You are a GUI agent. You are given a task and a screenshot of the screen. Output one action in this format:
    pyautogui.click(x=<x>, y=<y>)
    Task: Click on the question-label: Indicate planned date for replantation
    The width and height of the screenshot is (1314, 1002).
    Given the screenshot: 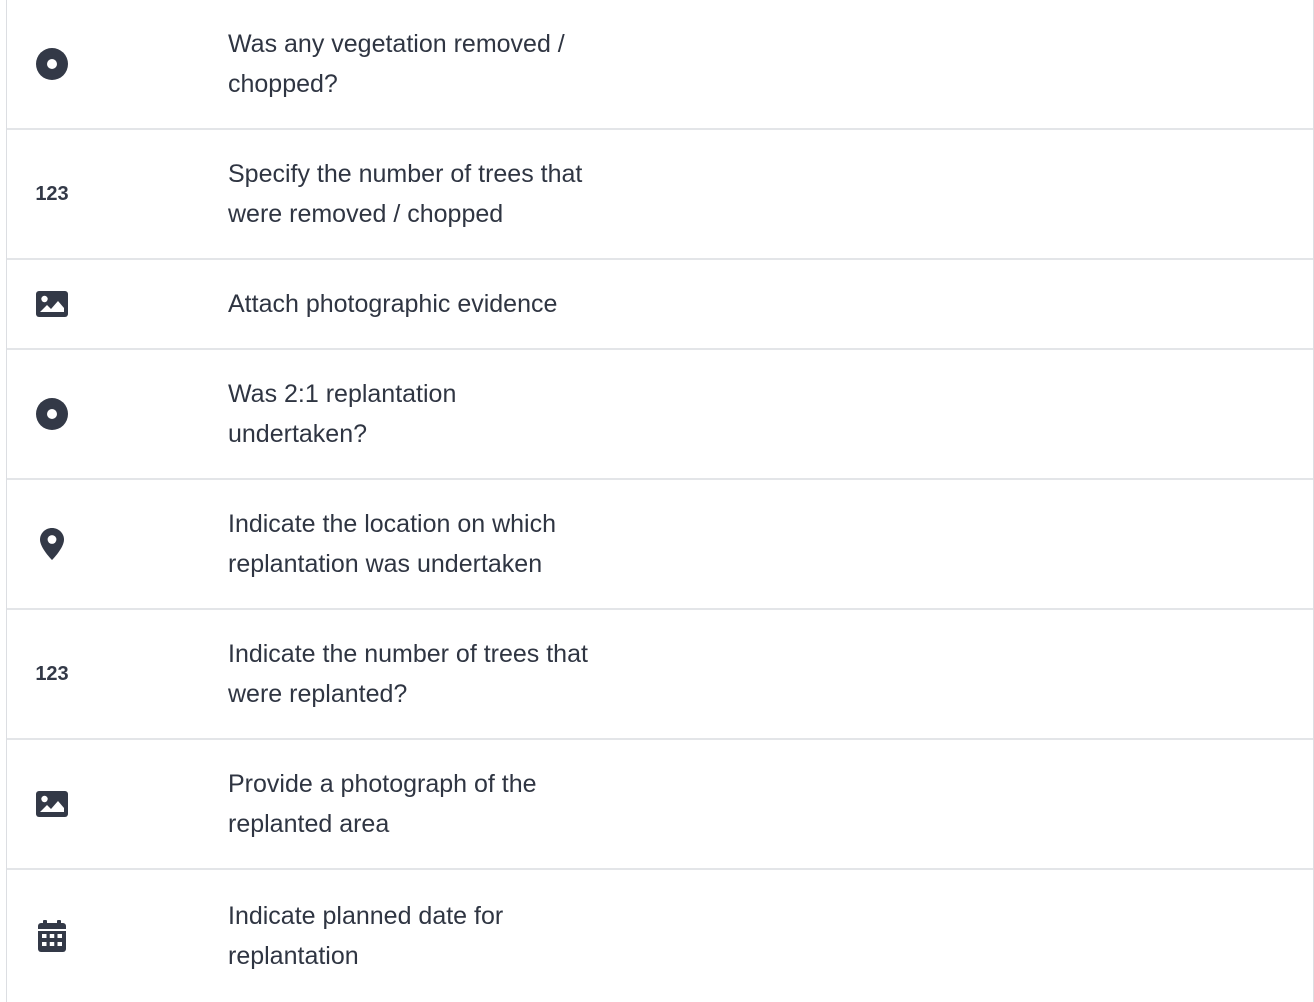 What is the action you would take?
    pyautogui.click(x=366, y=936)
    